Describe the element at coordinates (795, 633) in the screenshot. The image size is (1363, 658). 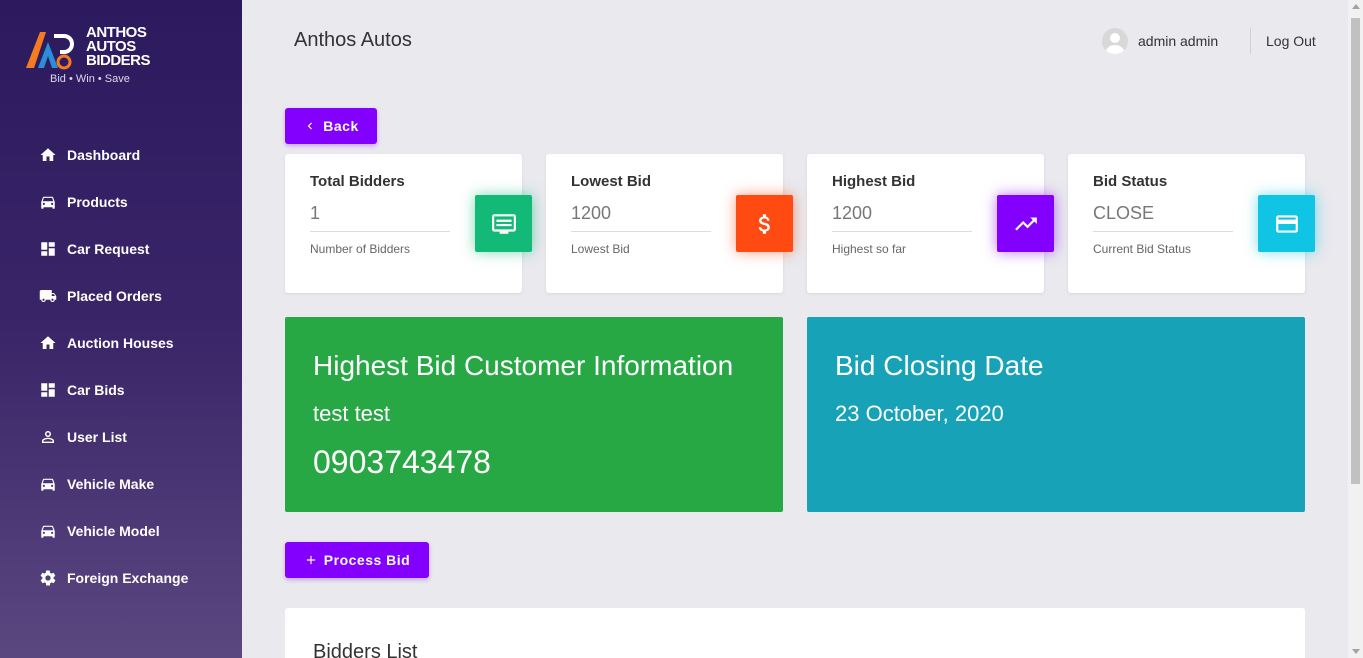
I see `bidders-list-card: Bidders List` at that location.